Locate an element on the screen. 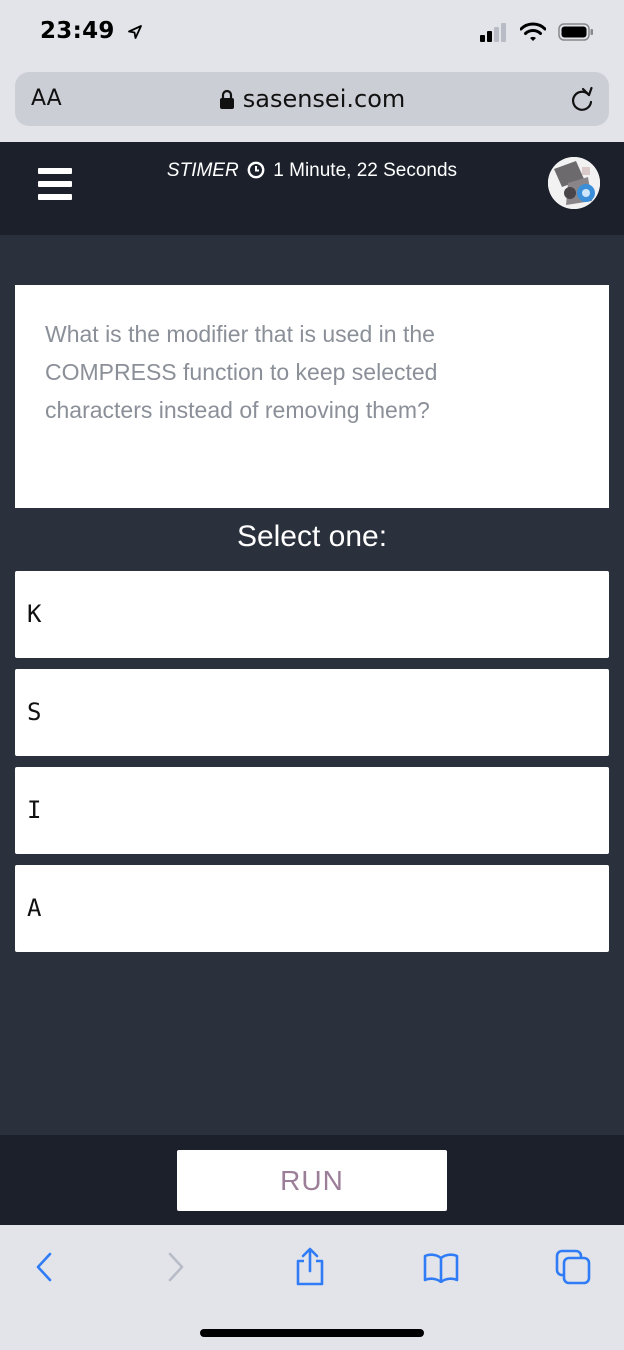 The height and width of the screenshot is (1350, 624). home-indicator is located at coordinates (312, 1333).